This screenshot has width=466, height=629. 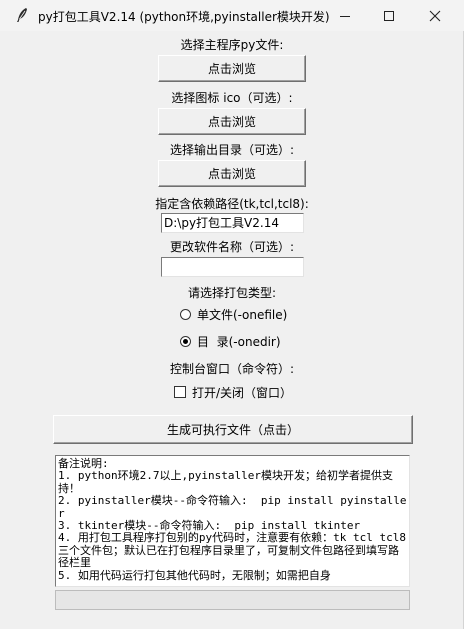 What do you see at coordinates (194, 575) in the screenshot?
I see `note-line: 5. 如用代码运行打包其他代码时，无限制；如需把自身` at bounding box center [194, 575].